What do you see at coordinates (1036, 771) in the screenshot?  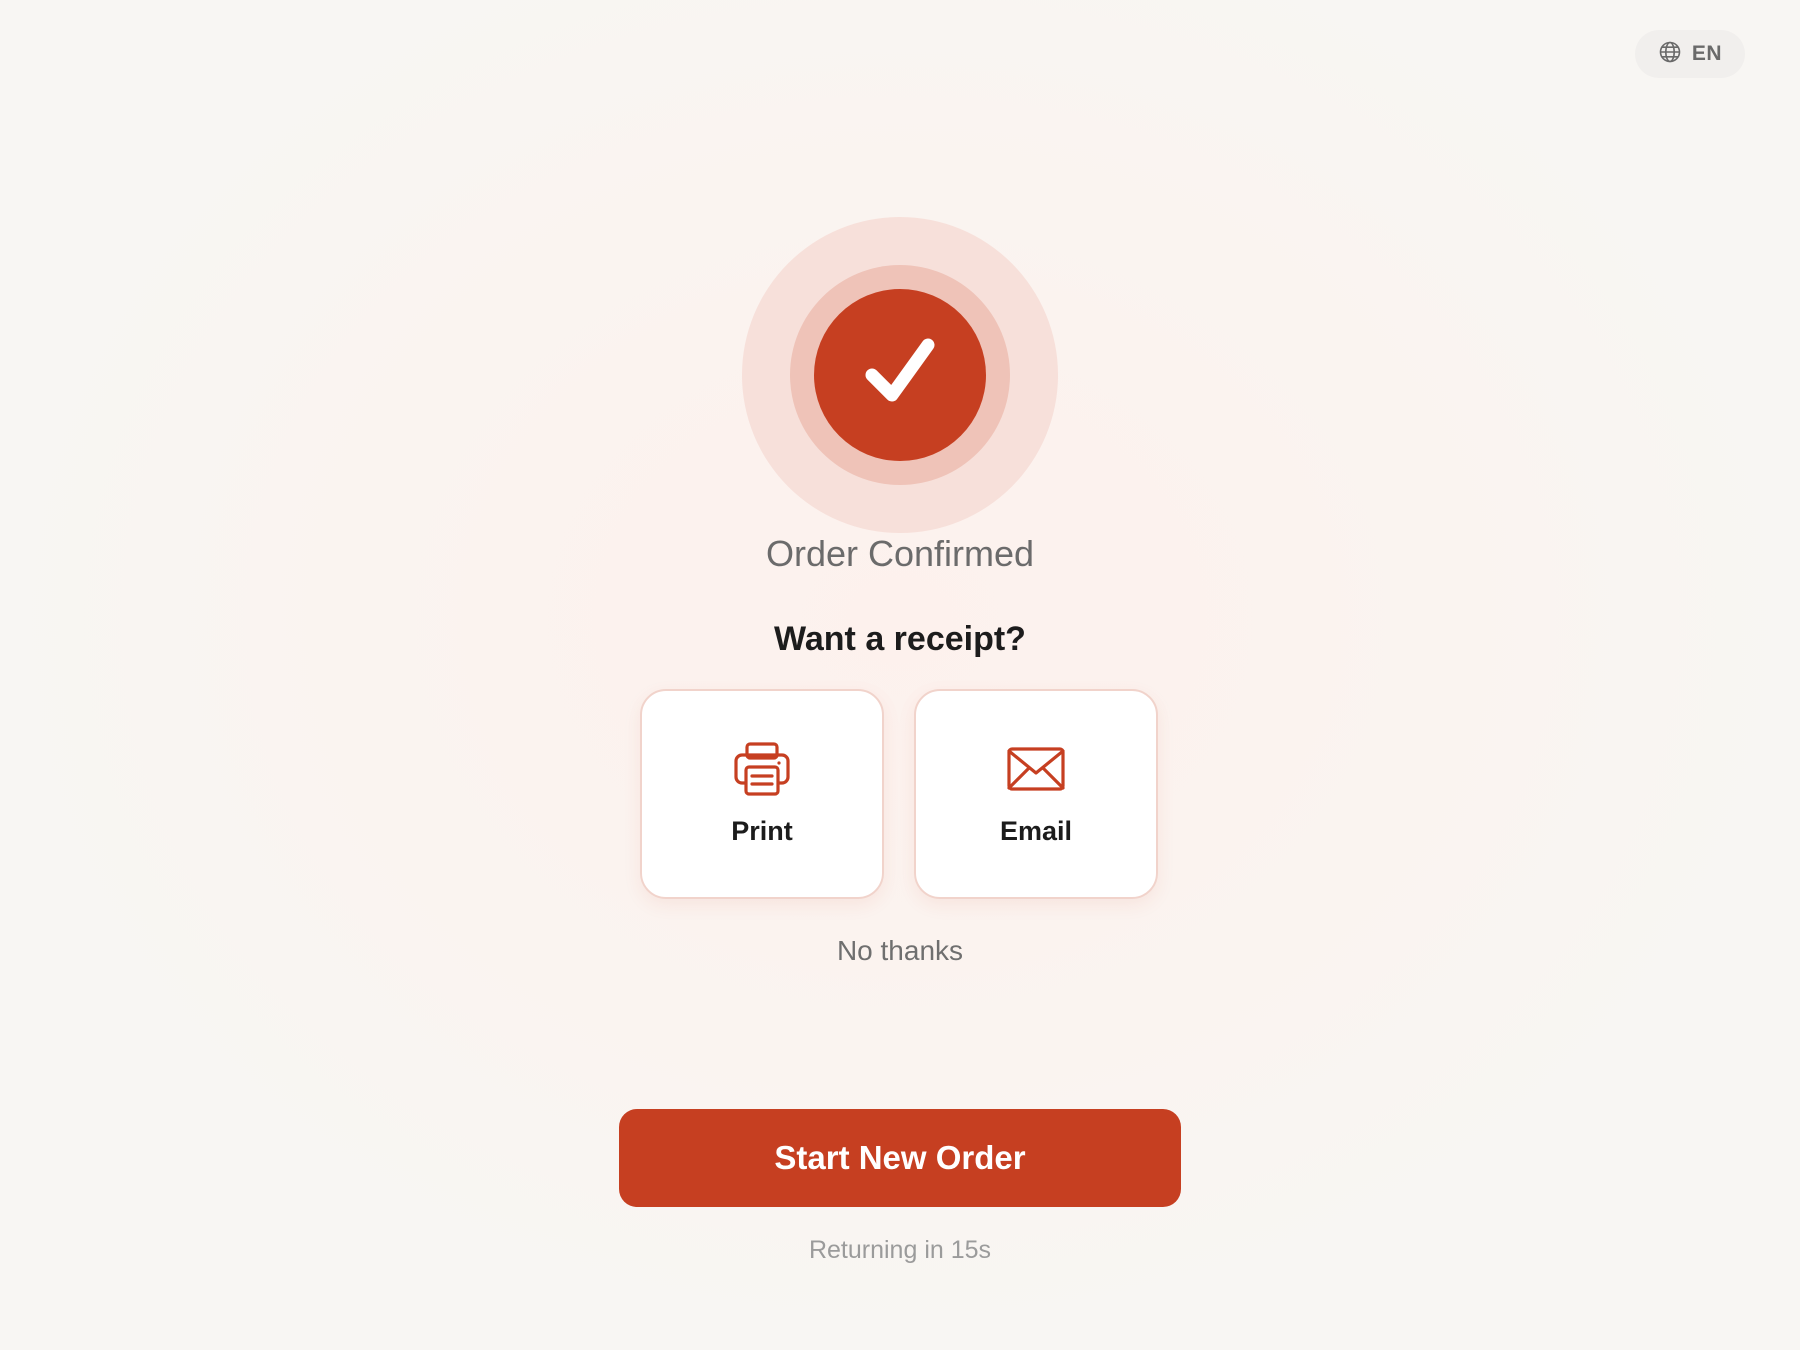 I see `envelope-icon` at bounding box center [1036, 771].